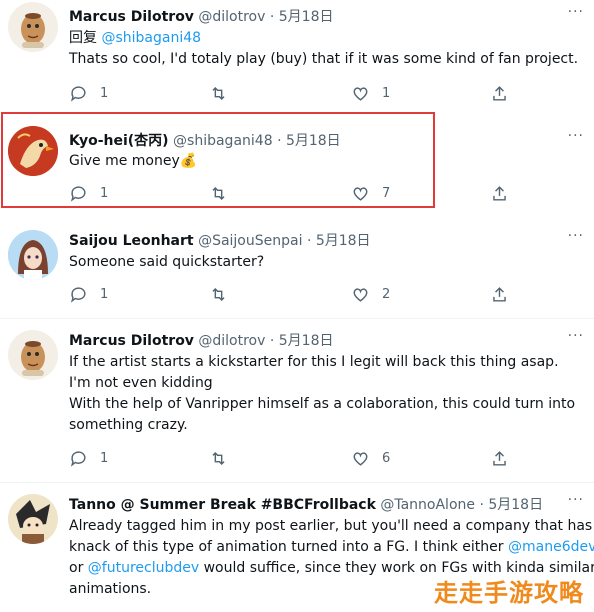 The height and width of the screenshot is (612, 594). Describe the element at coordinates (85, 38) in the screenshot. I see `reply-prefix: 回复` at that location.